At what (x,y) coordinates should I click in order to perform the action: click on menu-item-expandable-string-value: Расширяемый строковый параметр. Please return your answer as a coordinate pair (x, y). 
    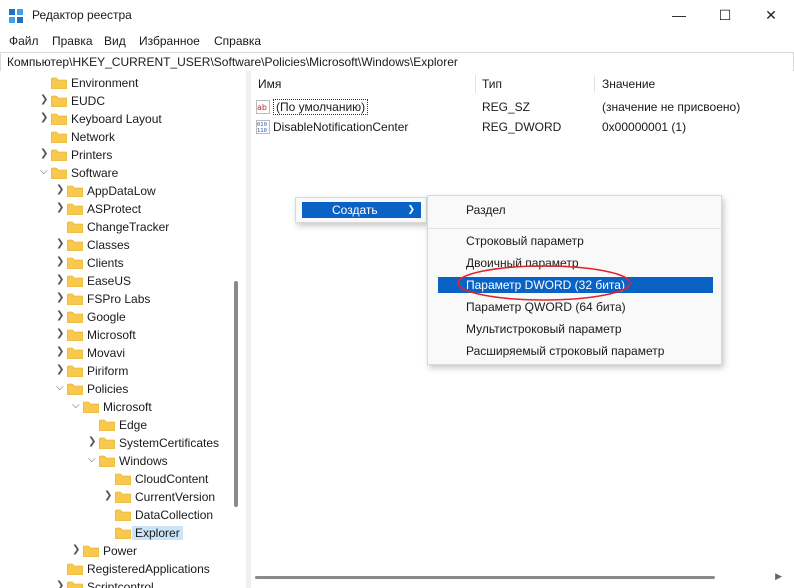
    Looking at the image, I should click on (575, 351).